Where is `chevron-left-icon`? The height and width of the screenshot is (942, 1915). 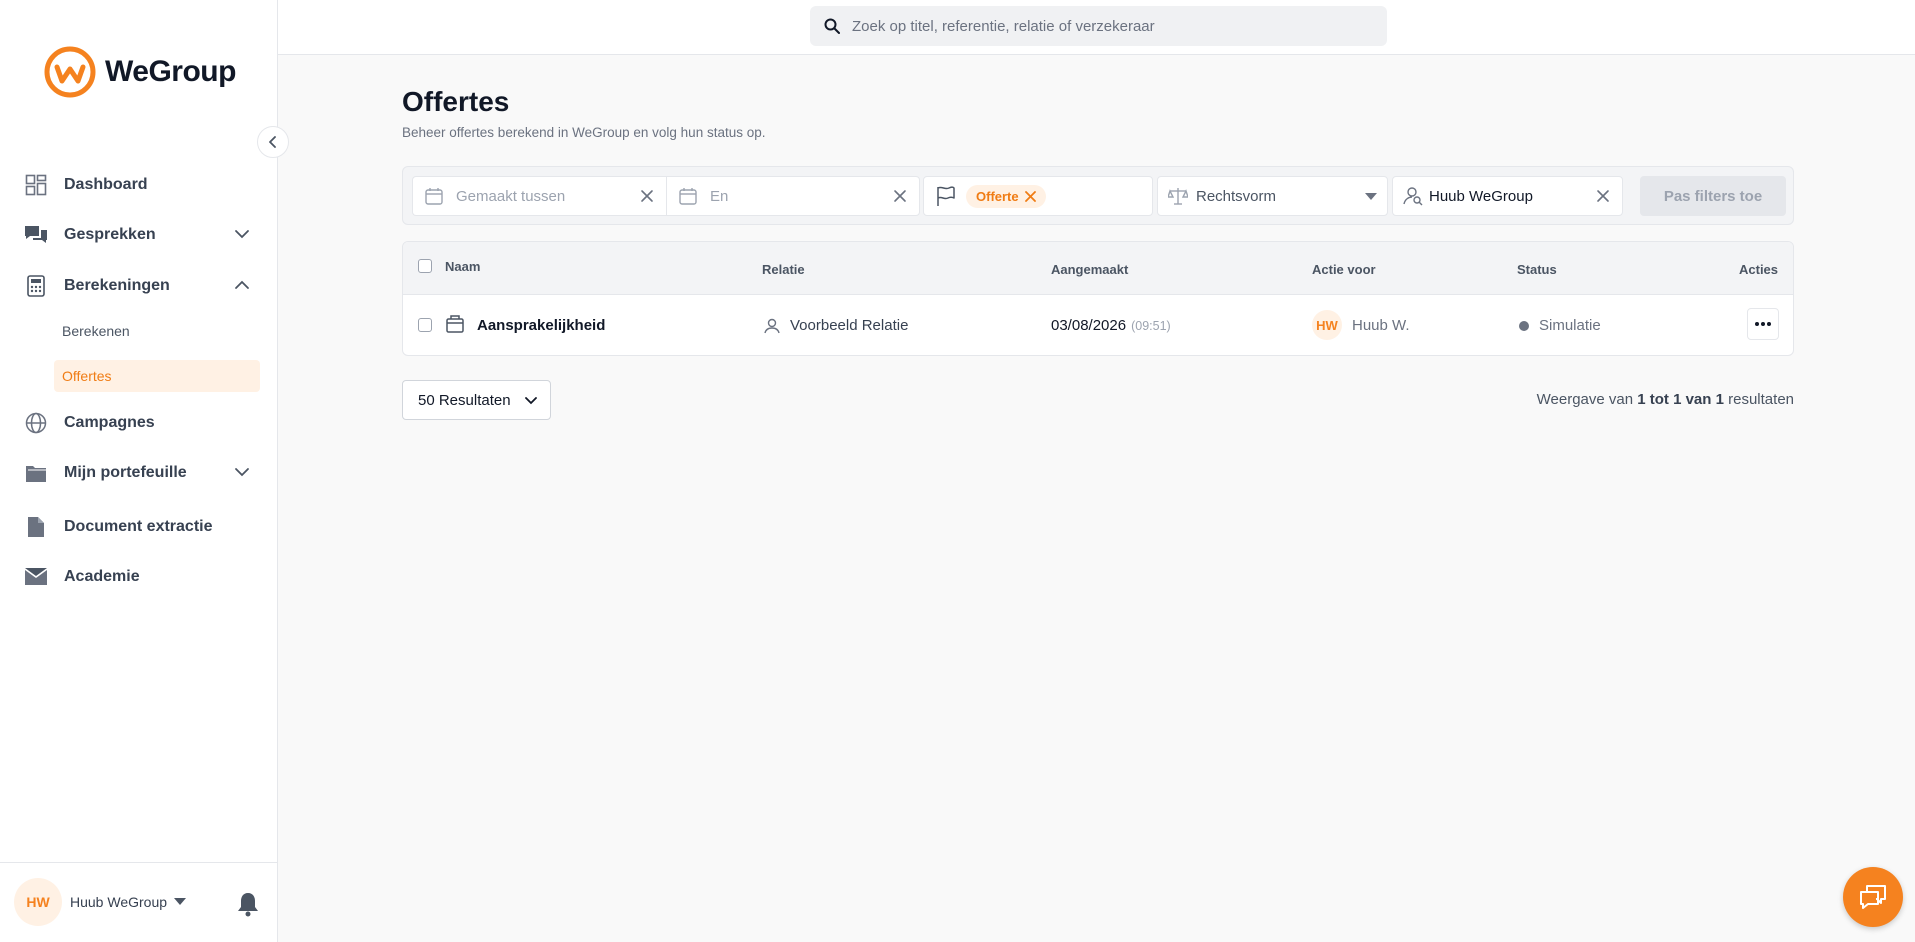
chevron-left-icon is located at coordinates (272, 142).